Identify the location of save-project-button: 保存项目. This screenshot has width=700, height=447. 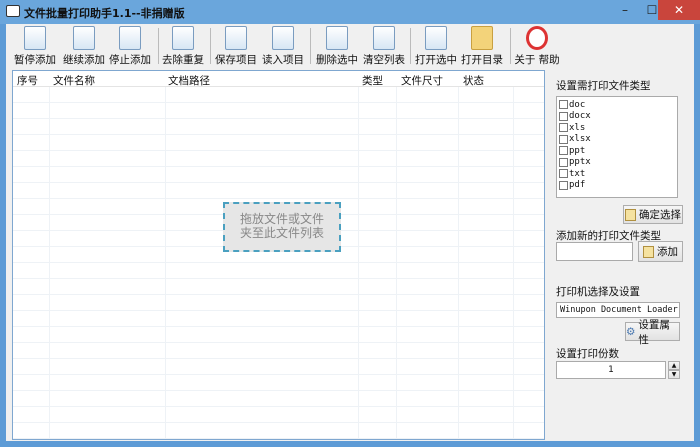
(236, 46).